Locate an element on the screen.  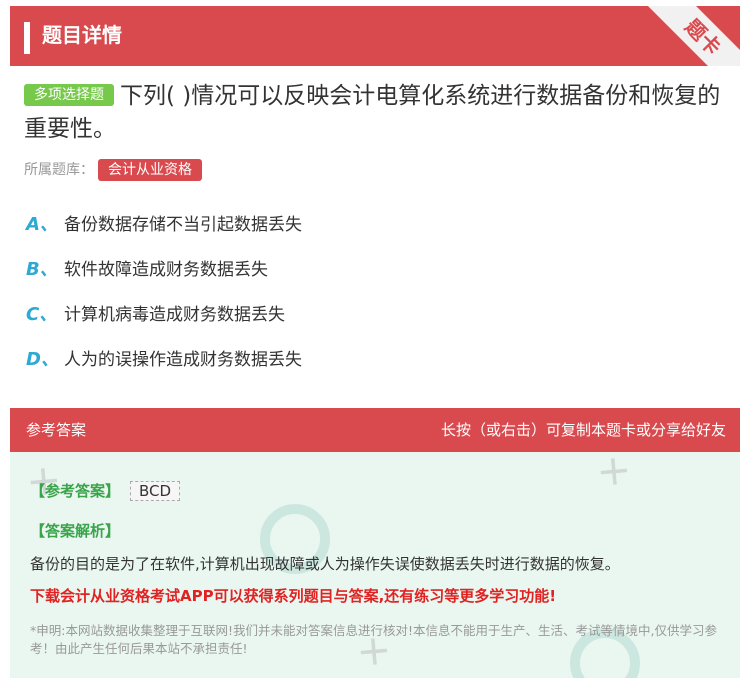
corner-label: 题卡 is located at coordinates (703, 37).